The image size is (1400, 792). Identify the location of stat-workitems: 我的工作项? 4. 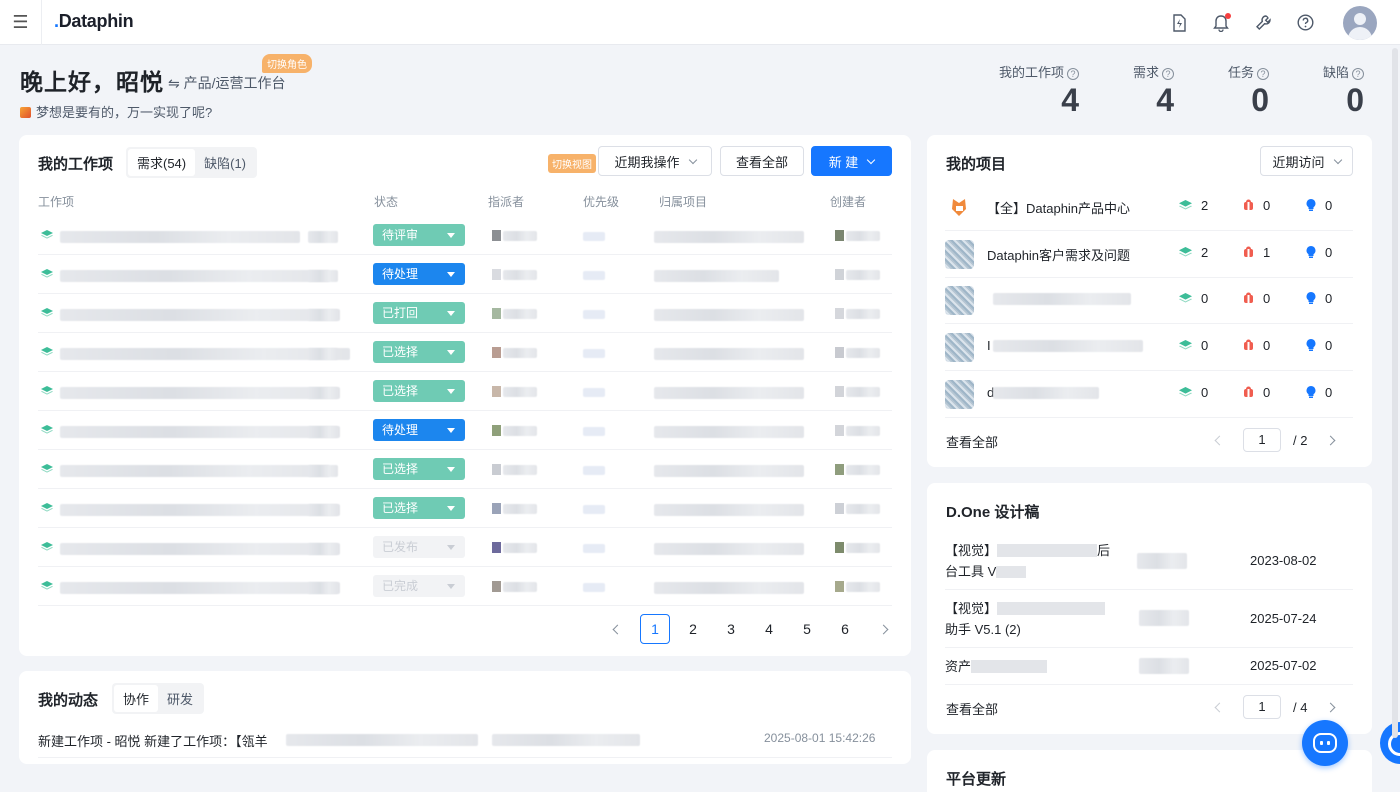
(1031, 89).